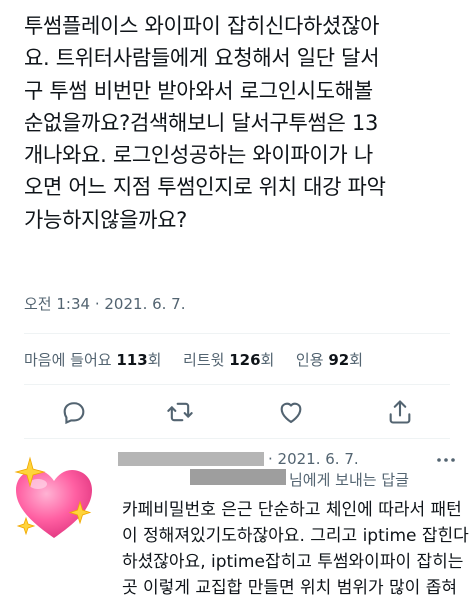  I want to click on sparkling-heart-icon, so click(53, 497).